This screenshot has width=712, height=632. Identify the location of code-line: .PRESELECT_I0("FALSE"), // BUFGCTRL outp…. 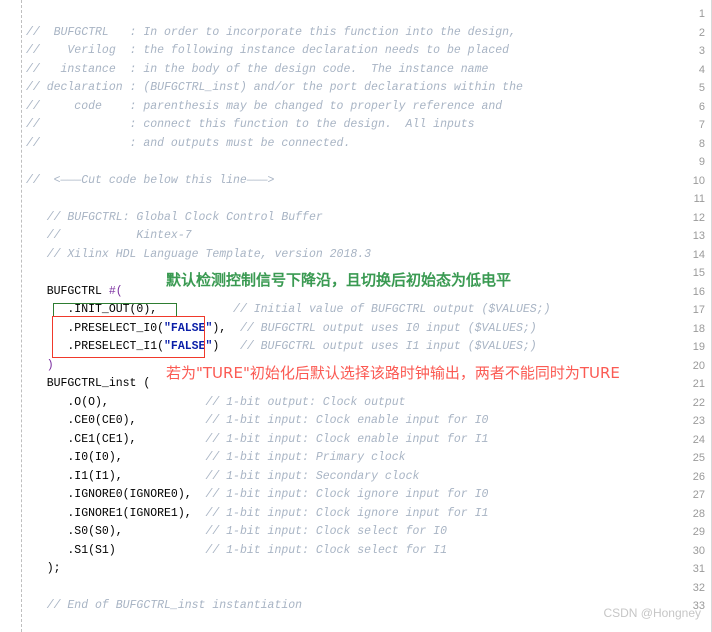
(281, 328).